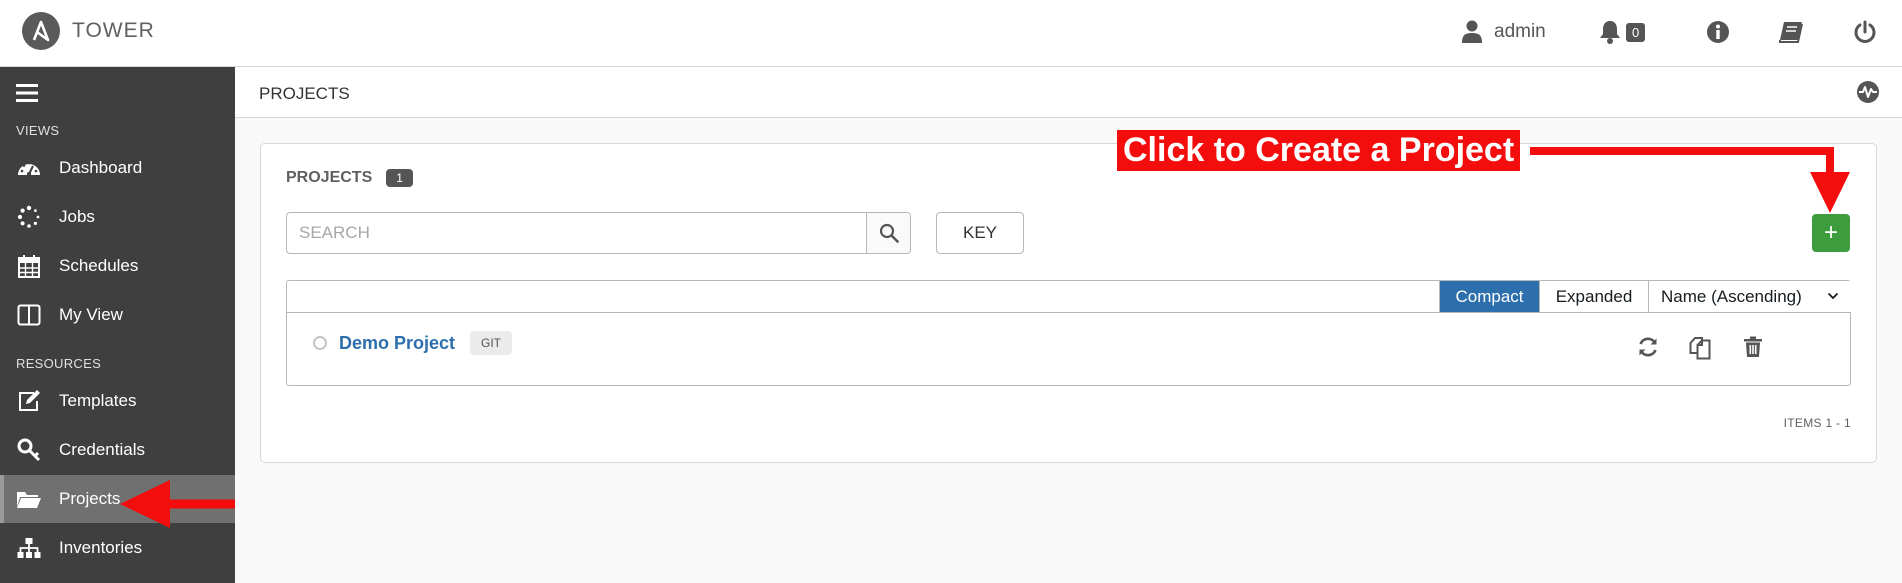  Describe the element at coordinates (1831, 233) in the screenshot. I see `add-project-button: +` at that location.